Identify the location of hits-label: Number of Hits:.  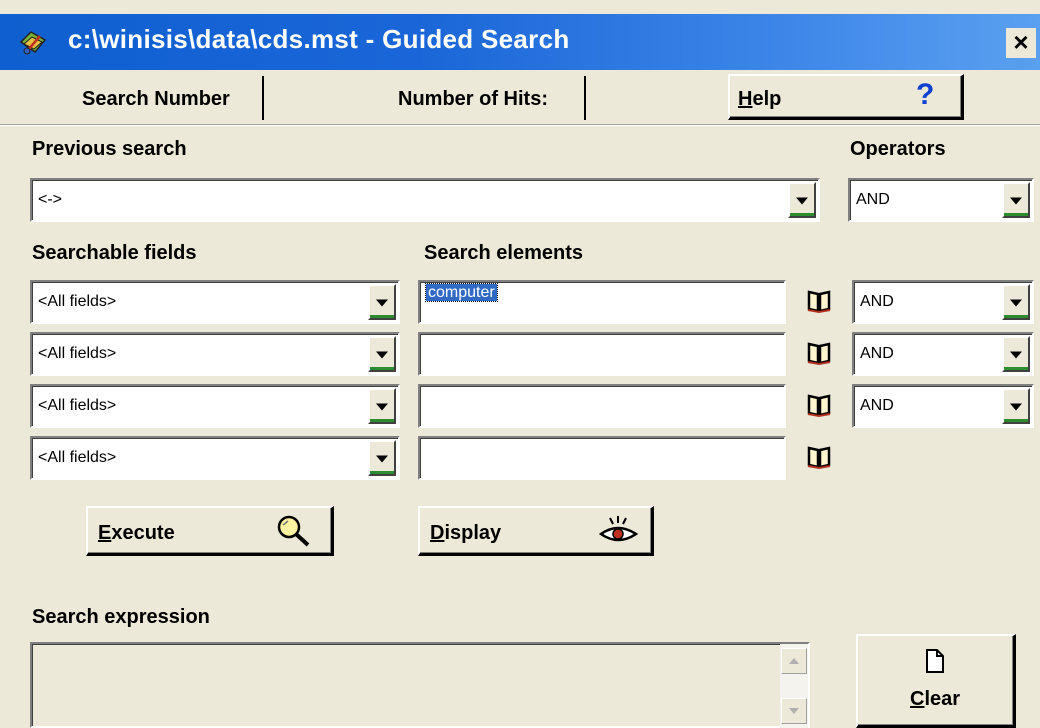
(473, 99).